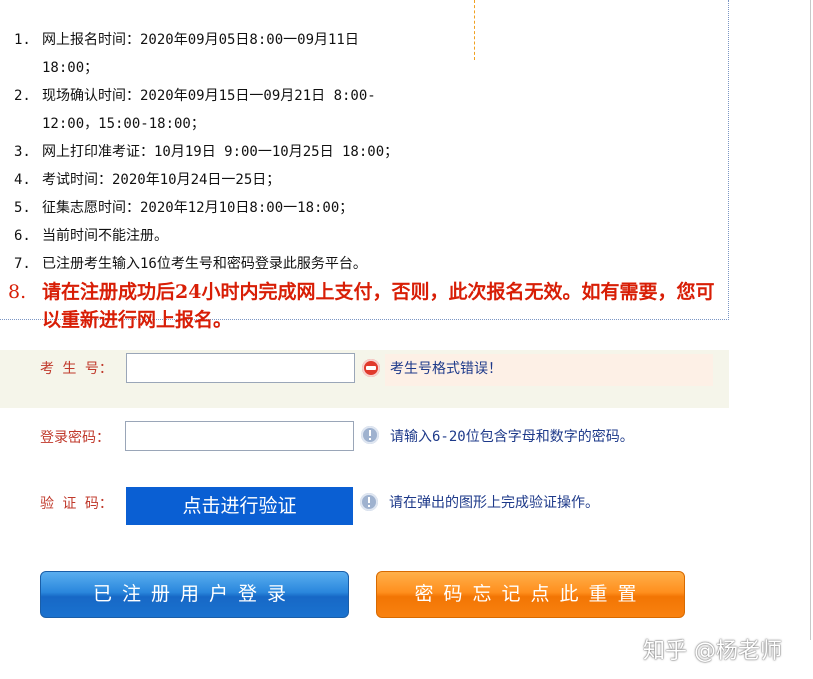 Image resolution: width=813 pixels, height=679 pixels. What do you see at coordinates (239, 506) in the screenshot?
I see `verify-button: 点击进行验证` at bounding box center [239, 506].